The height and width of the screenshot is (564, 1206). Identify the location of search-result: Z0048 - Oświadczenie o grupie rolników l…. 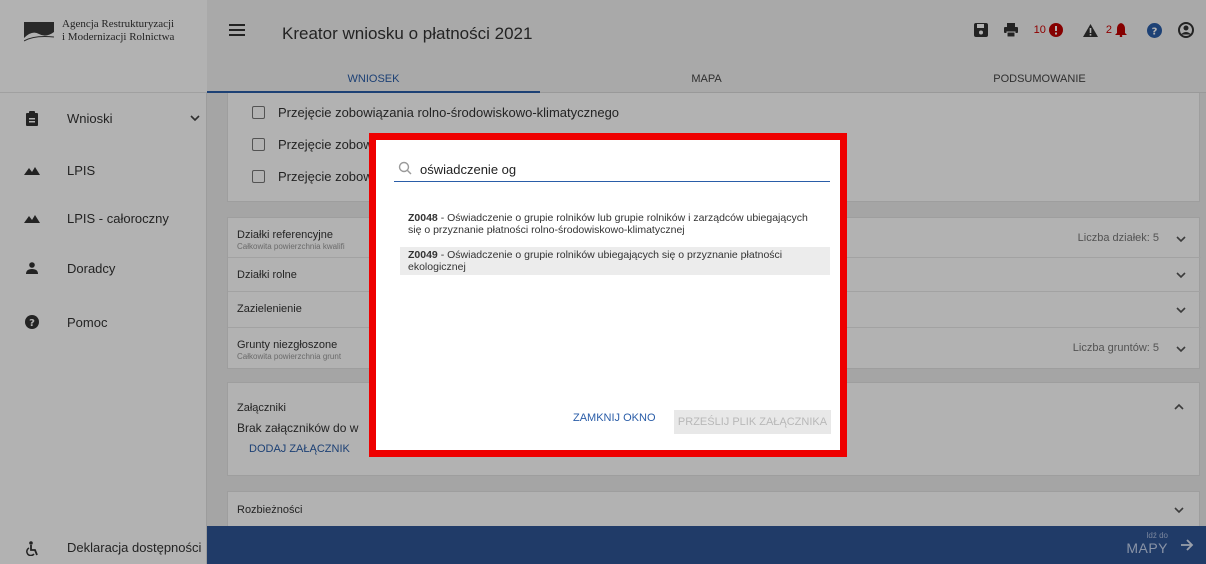
(615, 224).